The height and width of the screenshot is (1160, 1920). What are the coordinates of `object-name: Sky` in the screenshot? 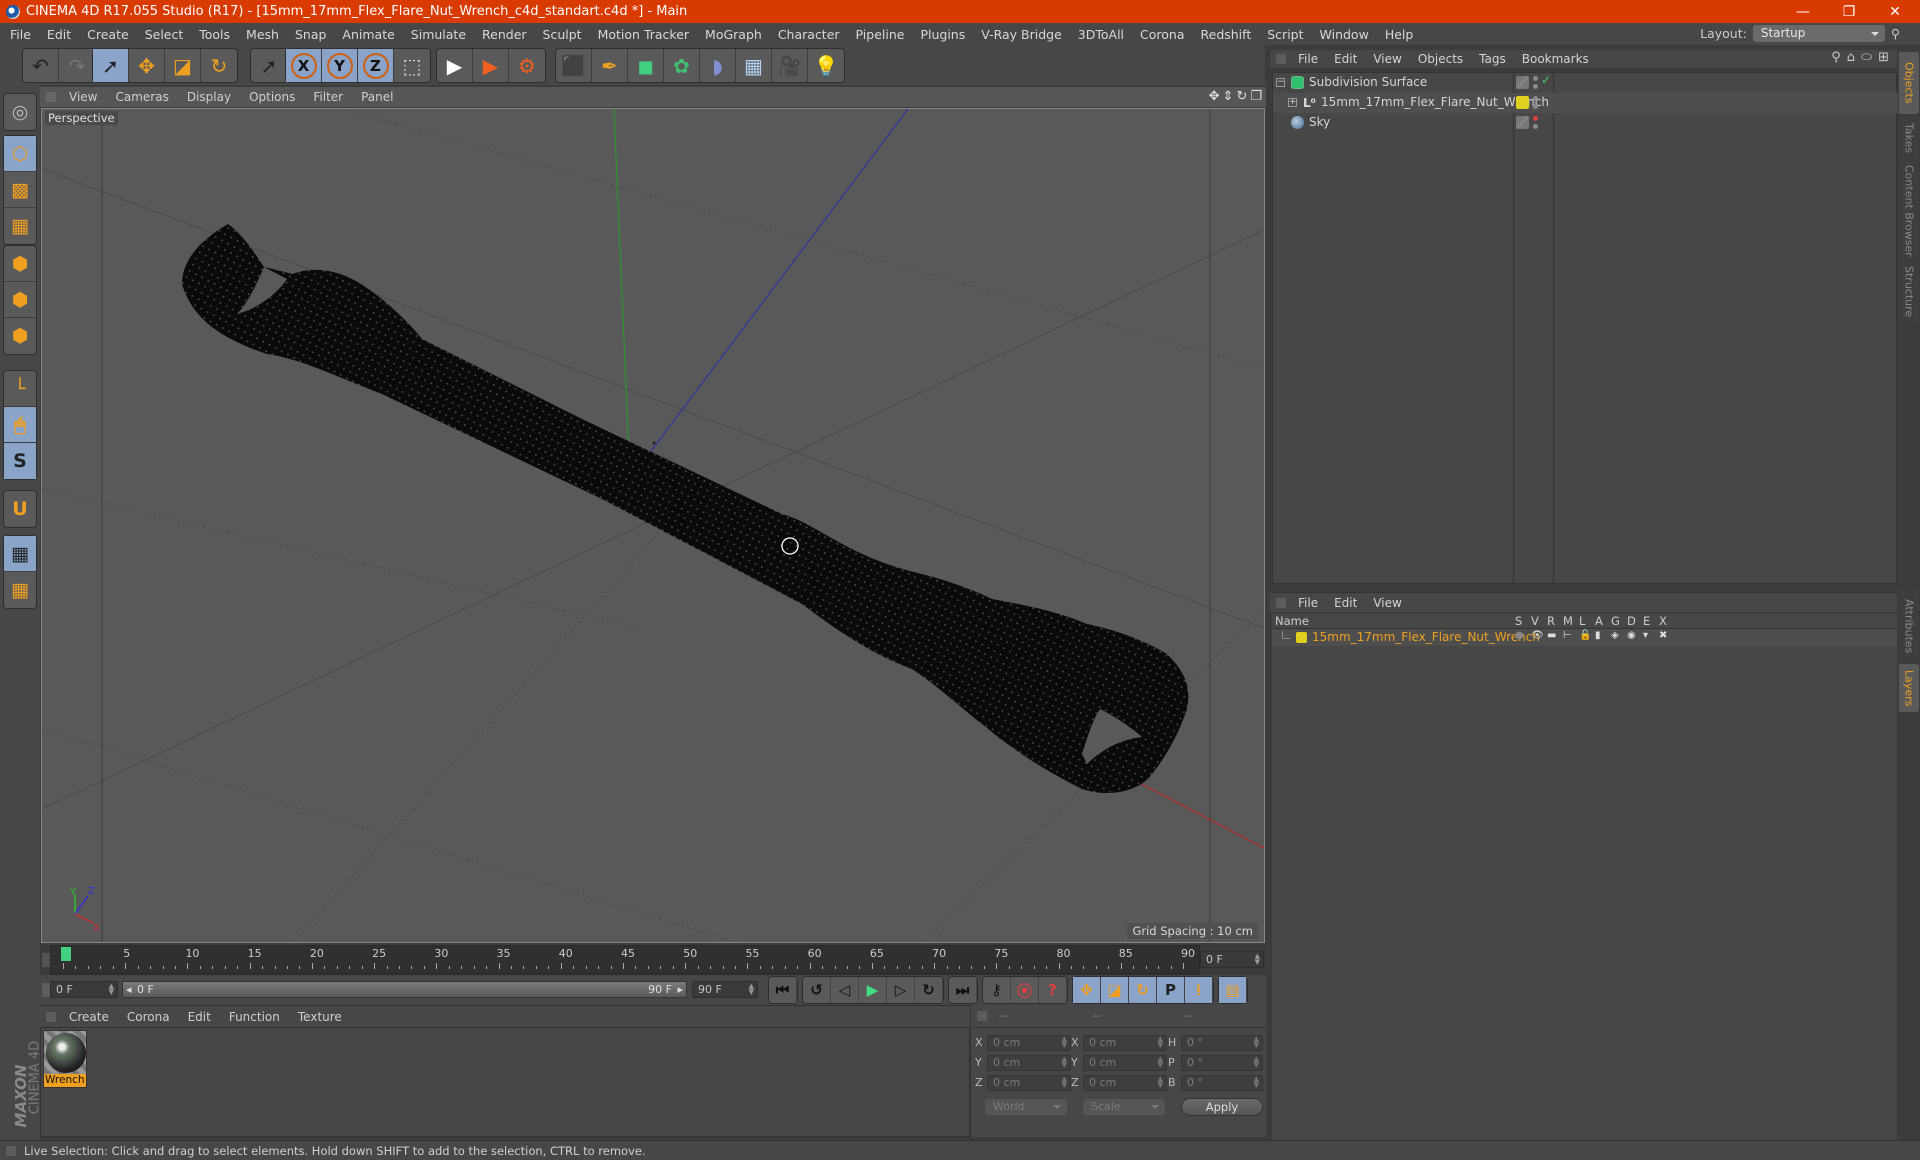 It's located at (1319, 122).